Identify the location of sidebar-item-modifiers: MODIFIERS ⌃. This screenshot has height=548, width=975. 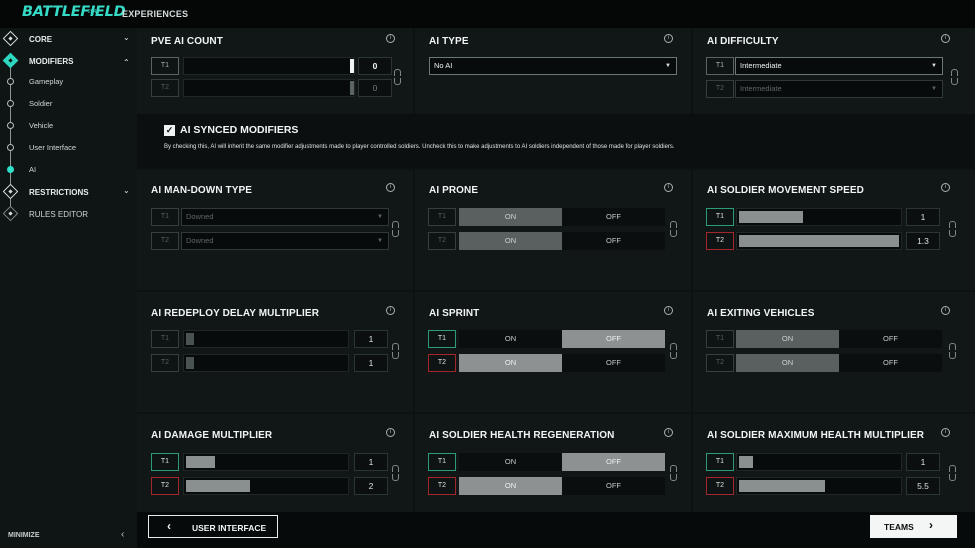
(68, 62).